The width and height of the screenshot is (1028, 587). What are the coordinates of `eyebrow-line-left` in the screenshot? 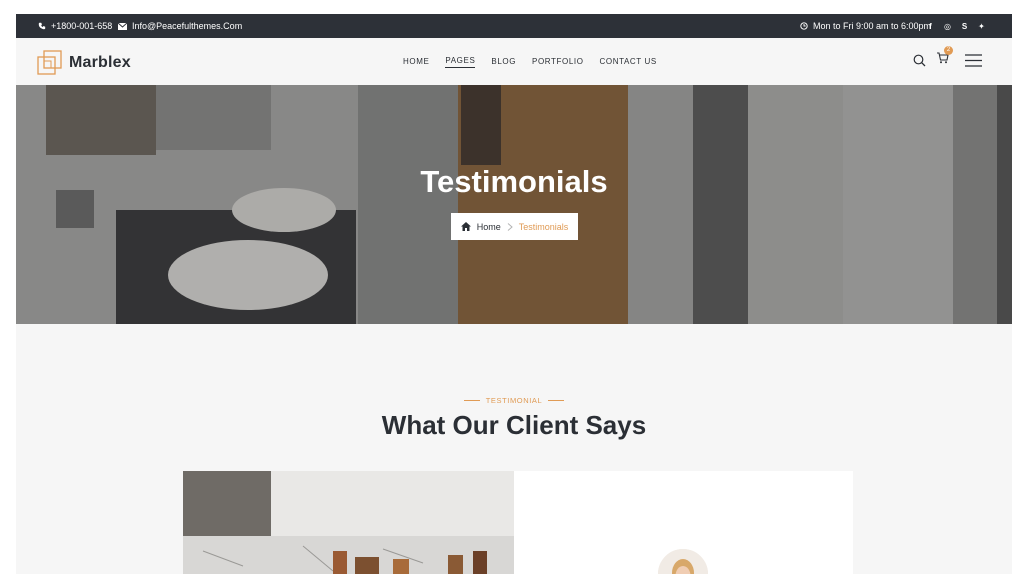 It's located at (471, 400).